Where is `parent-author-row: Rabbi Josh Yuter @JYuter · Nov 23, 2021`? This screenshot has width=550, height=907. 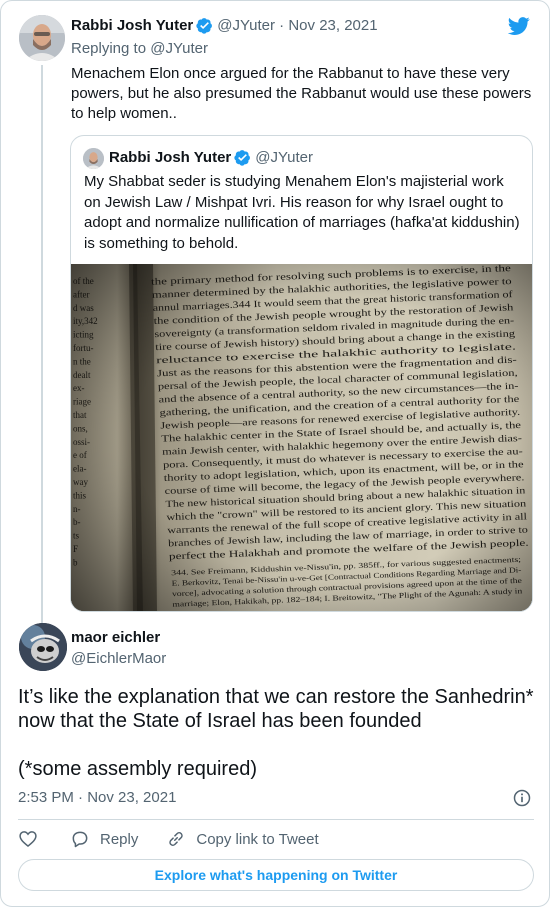 parent-author-row: Rabbi Josh Yuter @JYuter · Nov 23, 2021 is located at coordinates (224, 25).